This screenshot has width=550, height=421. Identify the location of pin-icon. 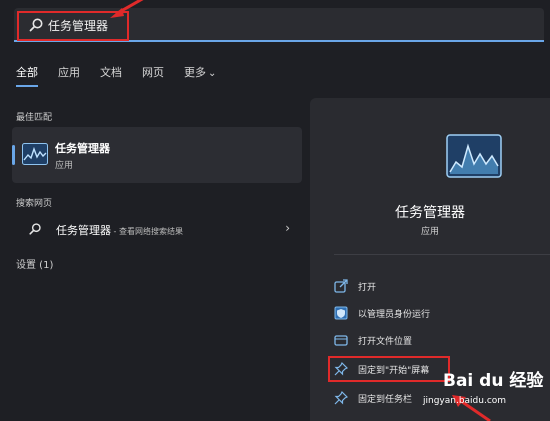
(341, 398).